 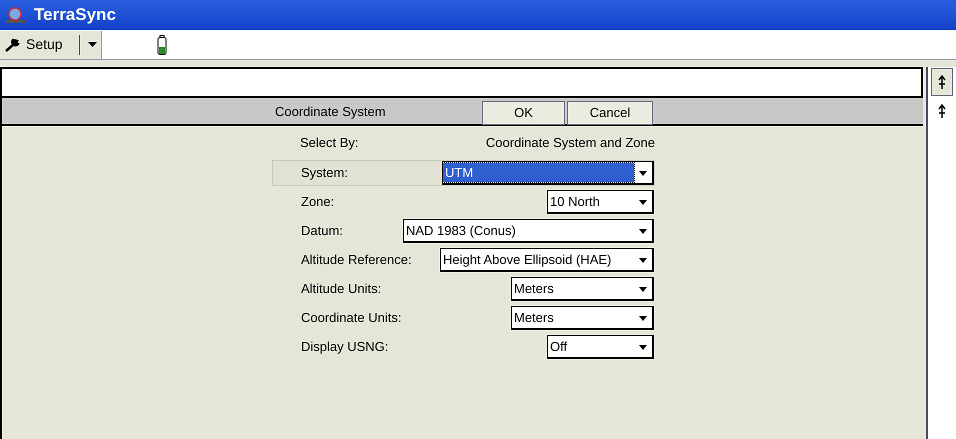 I want to click on dropdown-field: 10 North, so click(x=600, y=202).